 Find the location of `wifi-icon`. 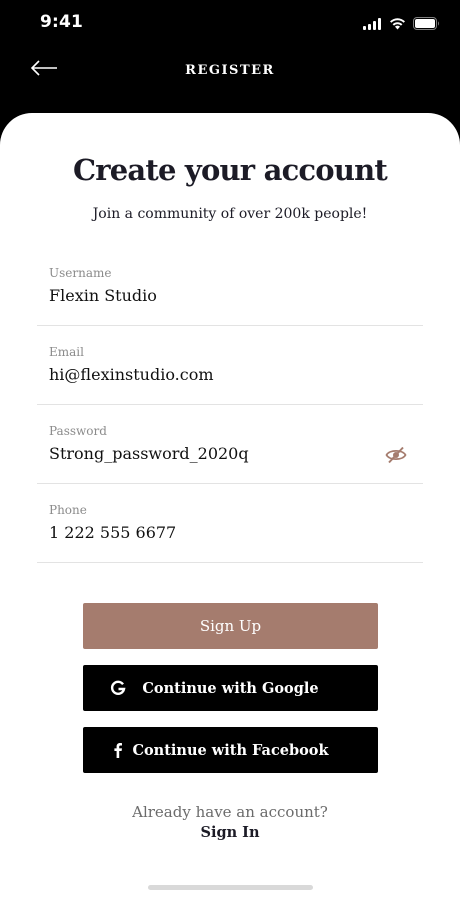

wifi-icon is located at coordinates (397, 24).